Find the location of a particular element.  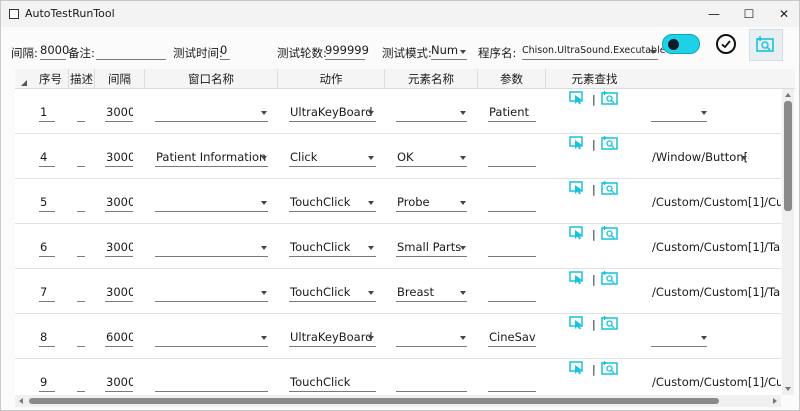

horizontal-scrollbar is located at coordinates (398, 401).